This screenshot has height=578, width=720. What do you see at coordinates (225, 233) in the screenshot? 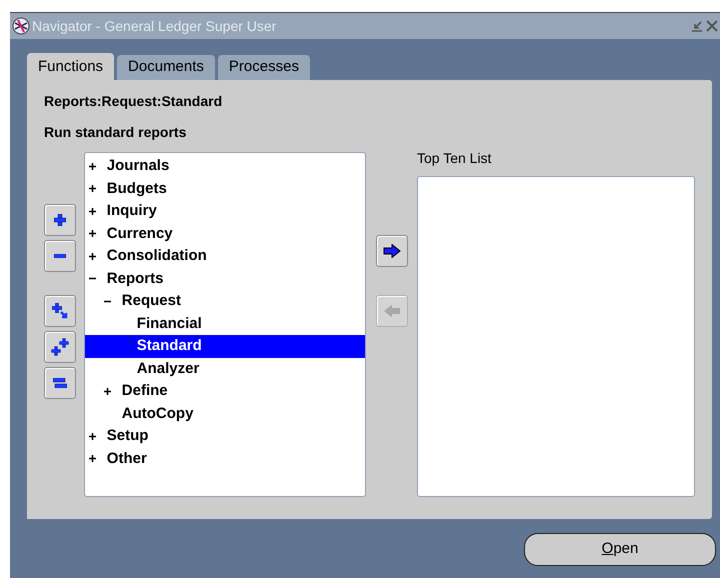
I see `tree-item: Currency` at bounding box center [225, 233].